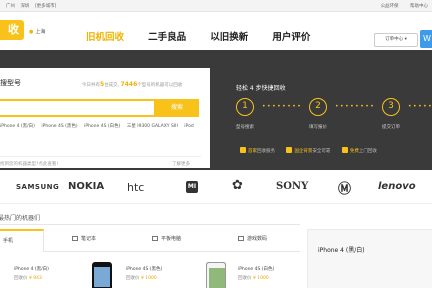 The width and height of the screenshot is (432, 288). What do you see at coordinates (256, 269) in the screenshot?
I see `product-name: iPhone 4S (白色)` at bounding box center [256, 269].